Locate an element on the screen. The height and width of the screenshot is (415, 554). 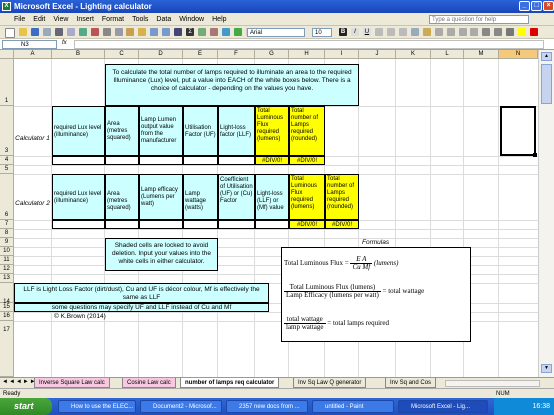
percent-icon is located at coordinates (438, 32).